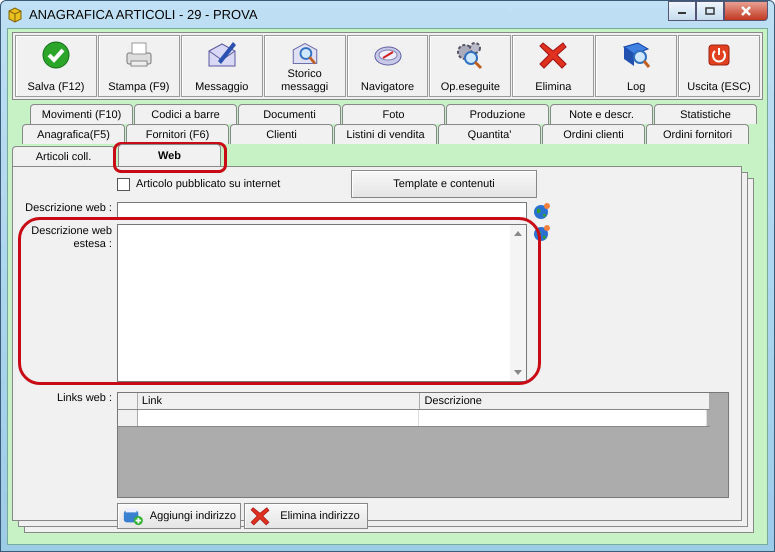 This screenshot has width=775, height=552. Describe the element at coordinates (179, 516) in the screenshot. I see `action-button: Aggiungi indirizzo` at that location.